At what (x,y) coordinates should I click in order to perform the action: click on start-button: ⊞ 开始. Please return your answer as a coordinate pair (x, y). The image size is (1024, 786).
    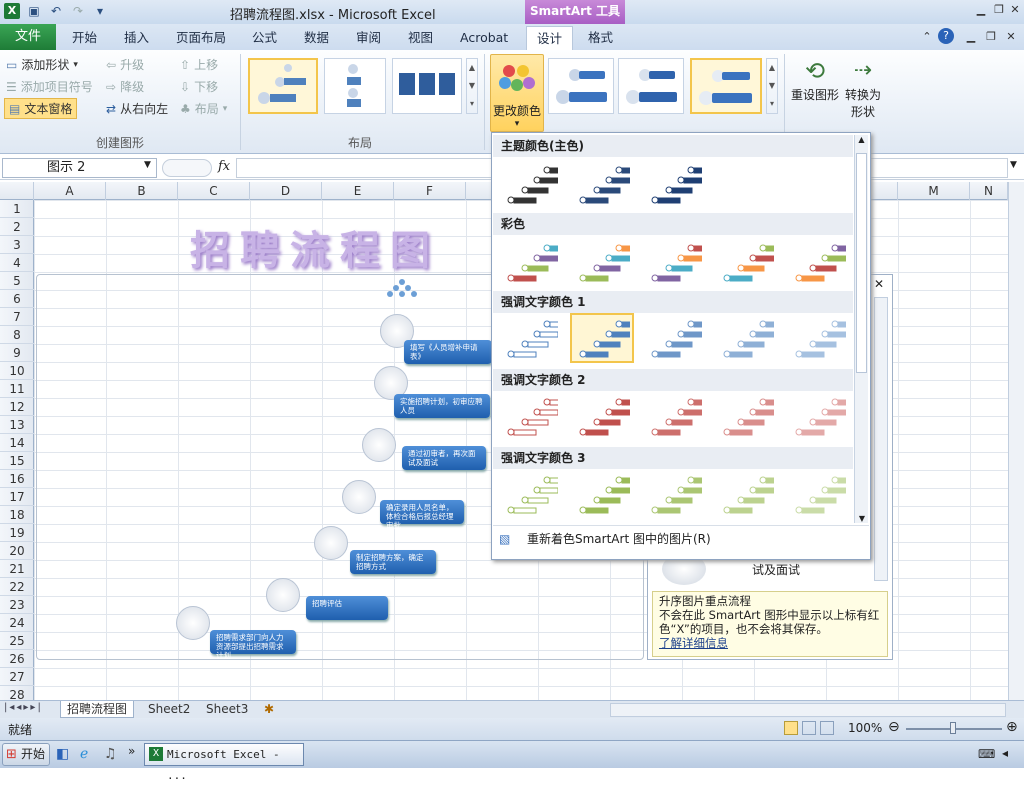
    Looking at the image, I should click on (26, 754).